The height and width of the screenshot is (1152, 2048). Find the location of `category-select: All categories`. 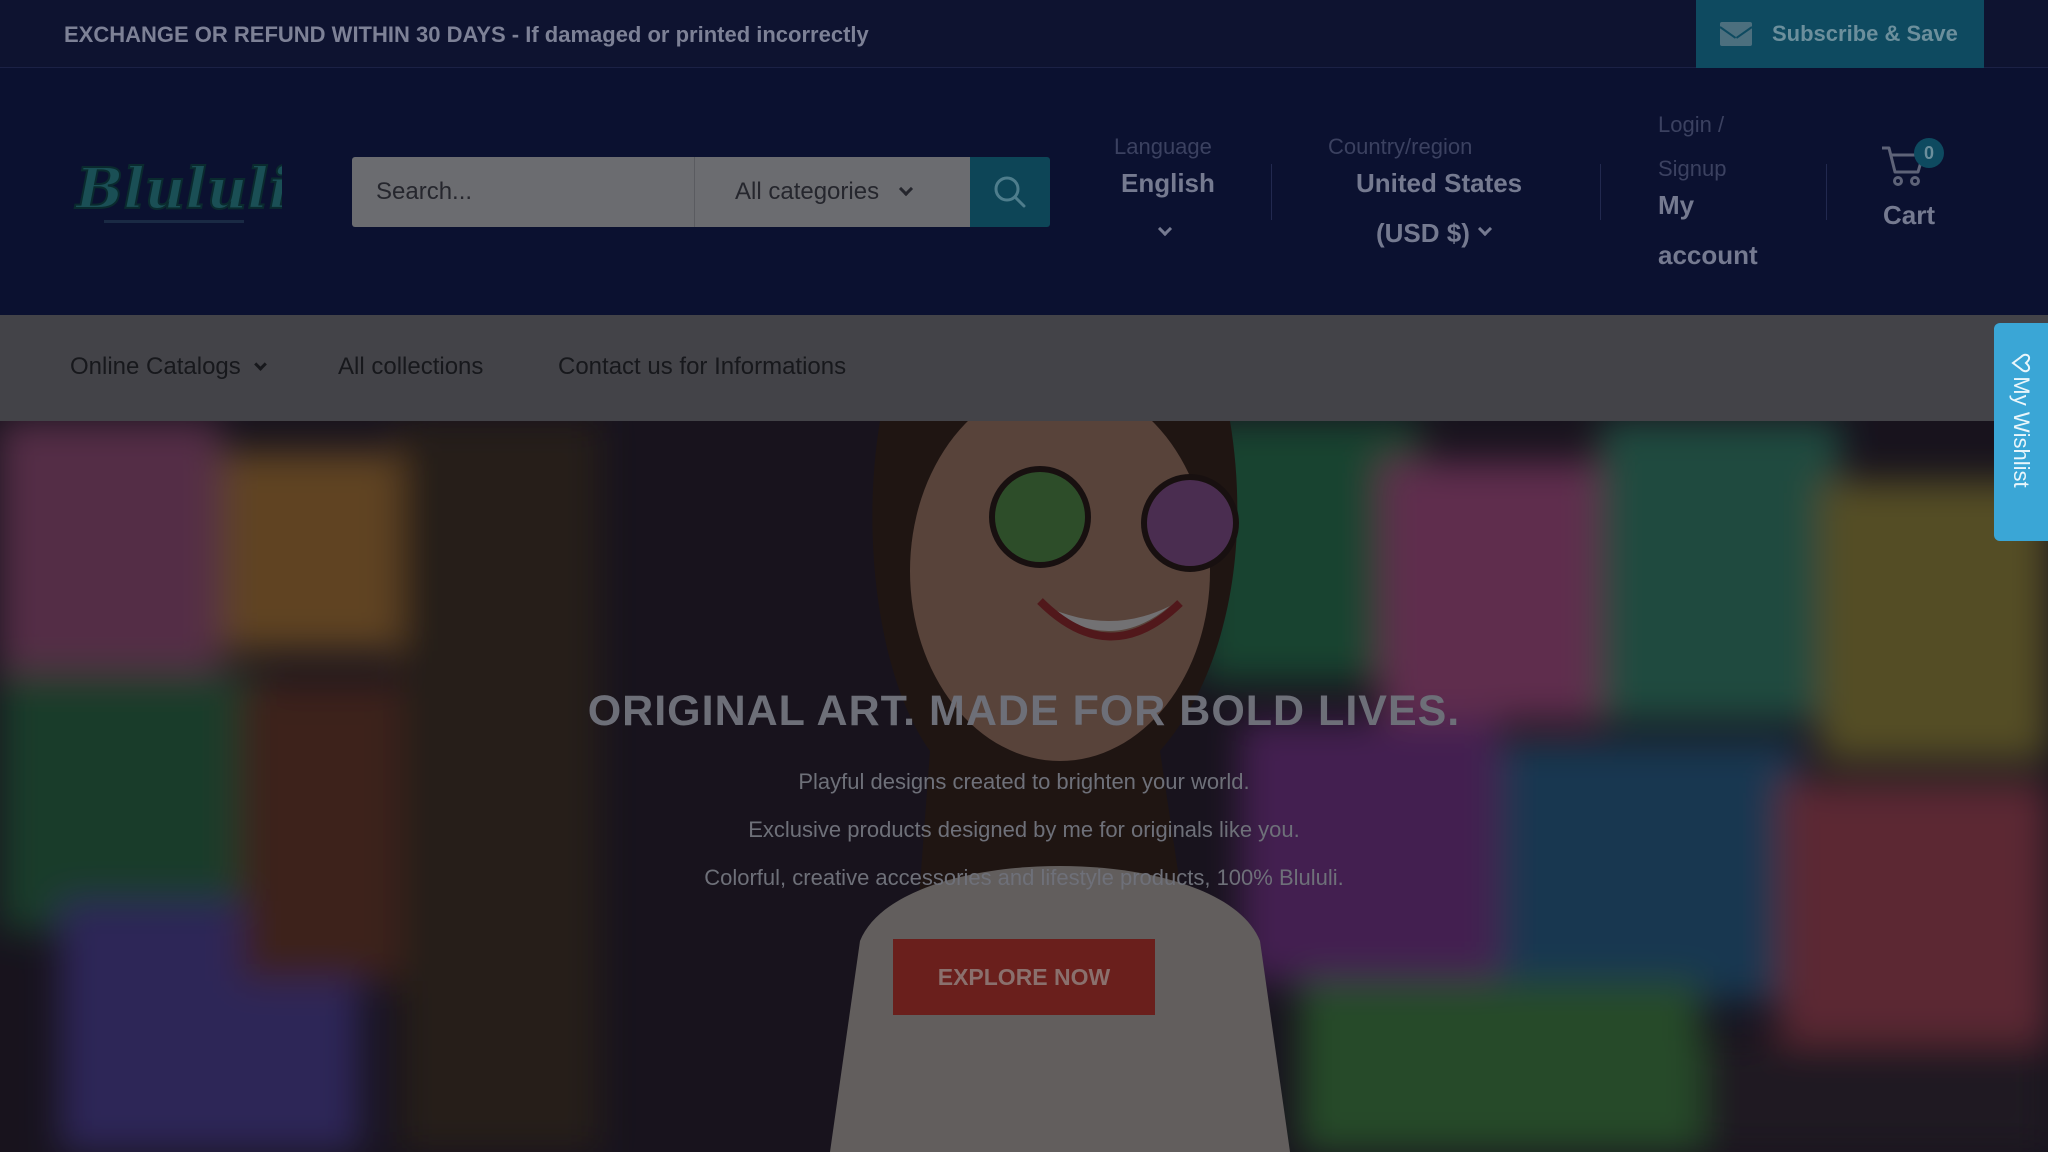

category-select: All categories is located at coordinates (832, 192).